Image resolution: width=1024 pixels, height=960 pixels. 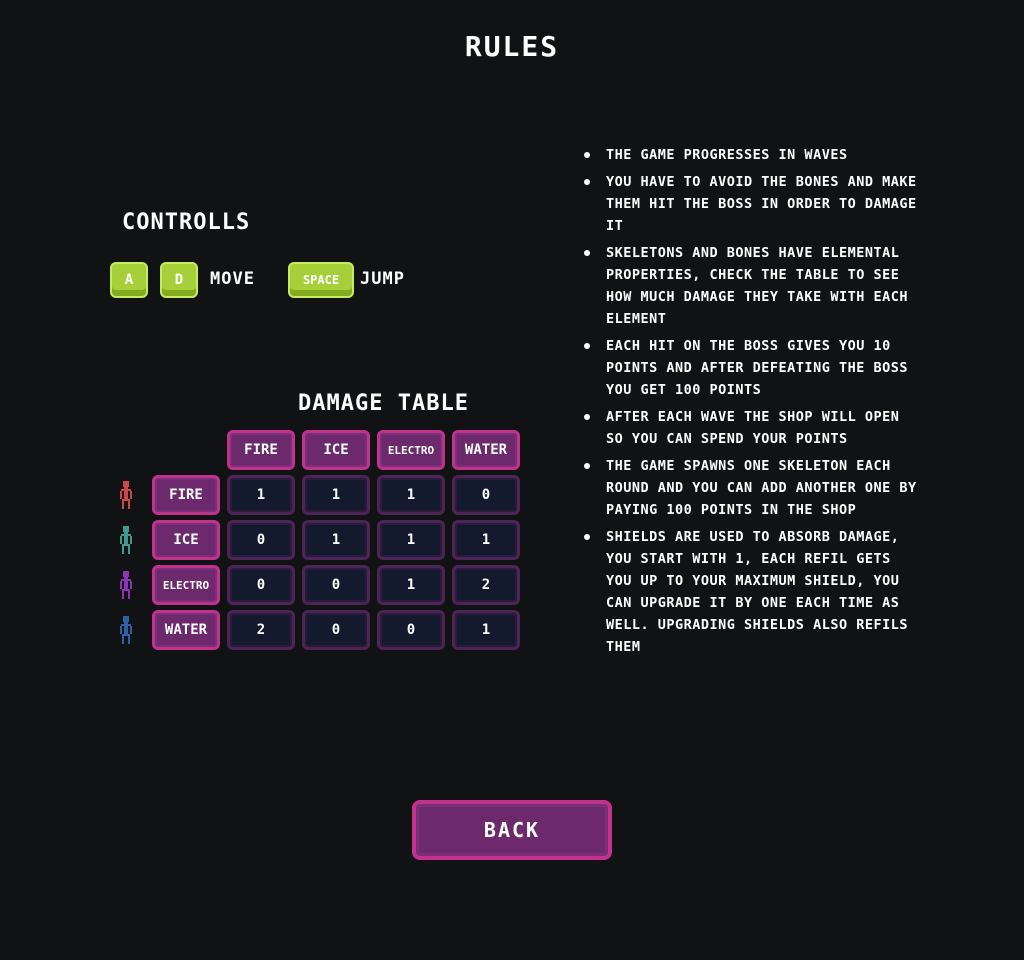 I want to click on jump-label: JUMP, so click(x=382, y=279).